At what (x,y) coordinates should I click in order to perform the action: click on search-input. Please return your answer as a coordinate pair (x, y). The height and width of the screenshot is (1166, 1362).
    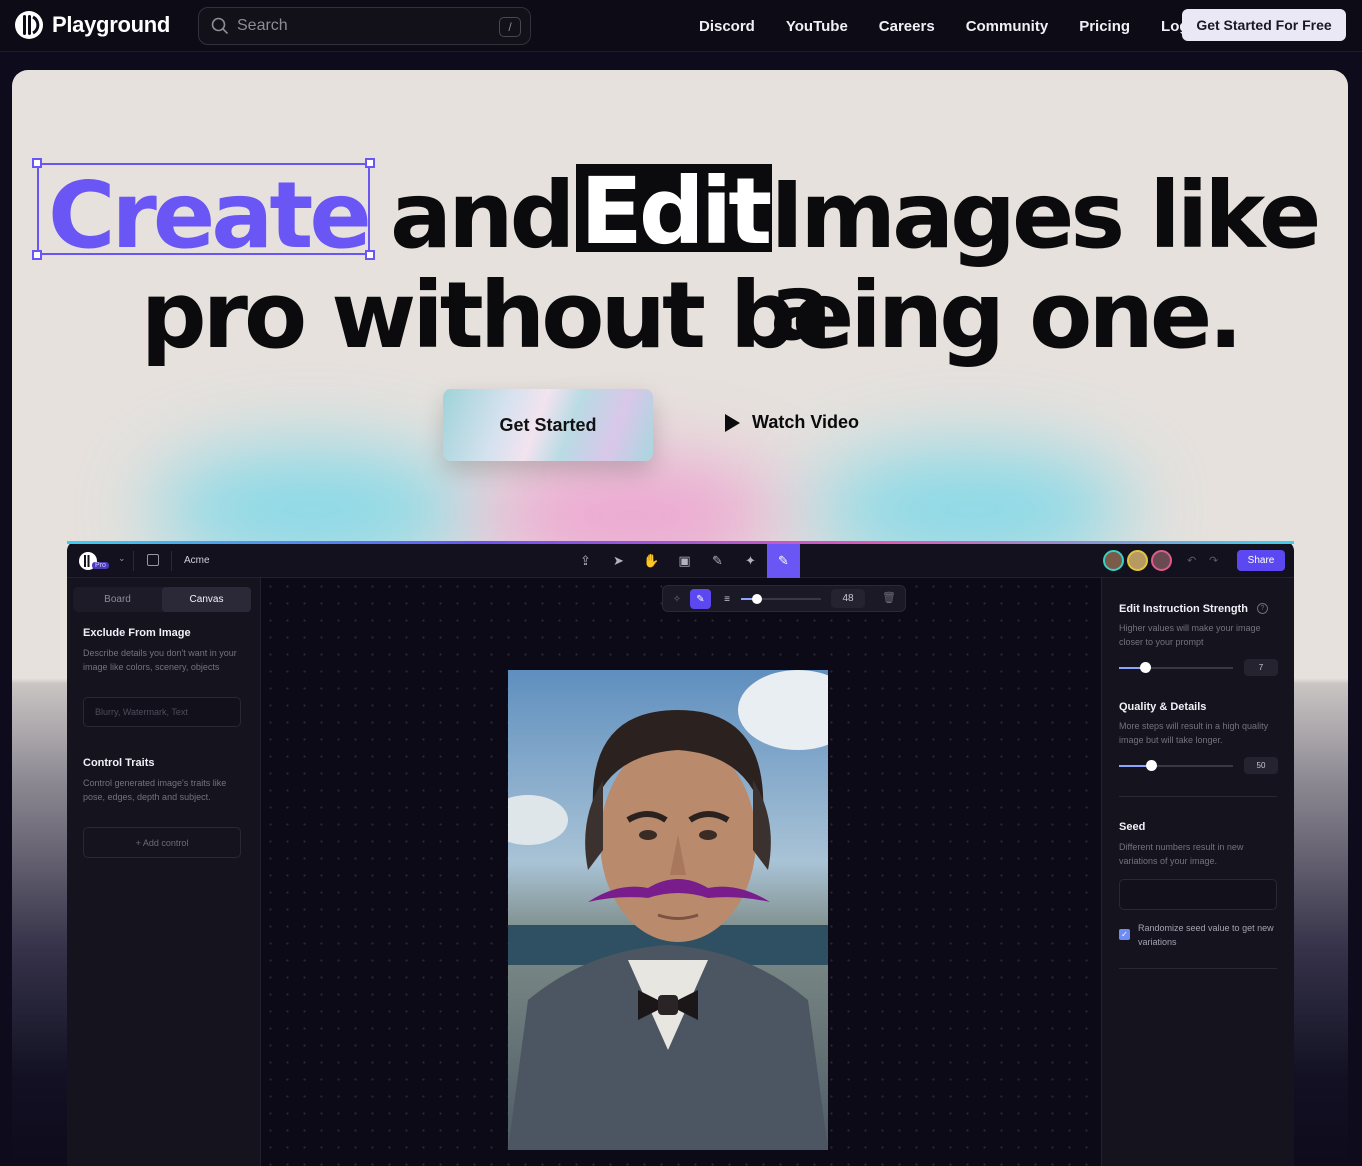
    Looking at the image, I should click on (362, 26).